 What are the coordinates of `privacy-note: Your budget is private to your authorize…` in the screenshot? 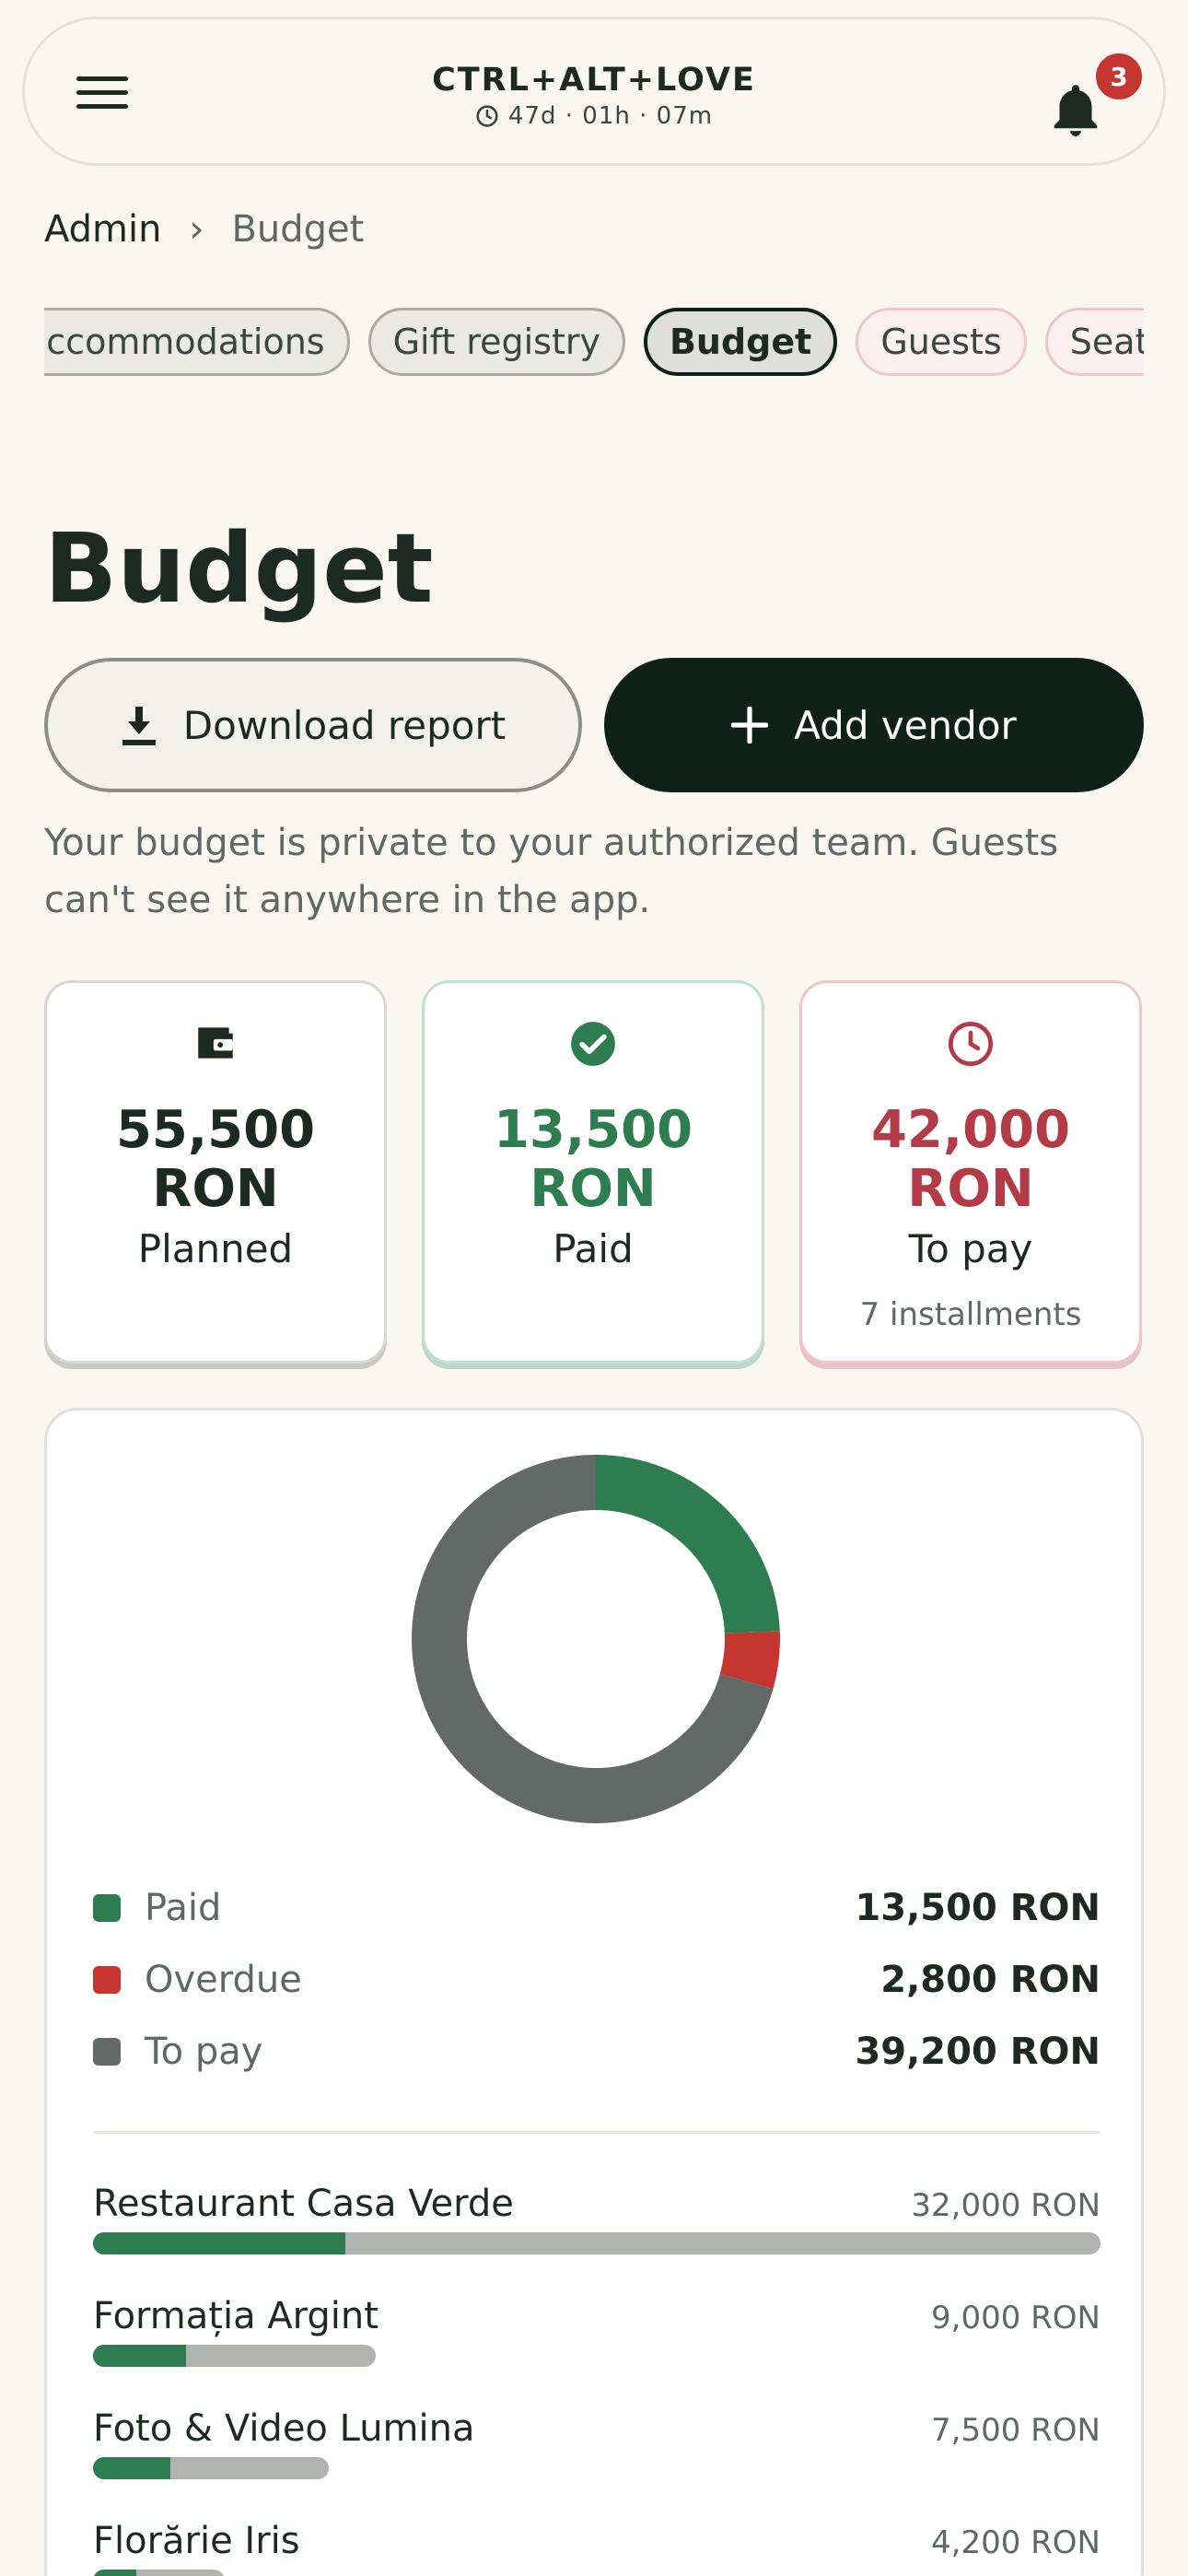 It's located at (551, 871).